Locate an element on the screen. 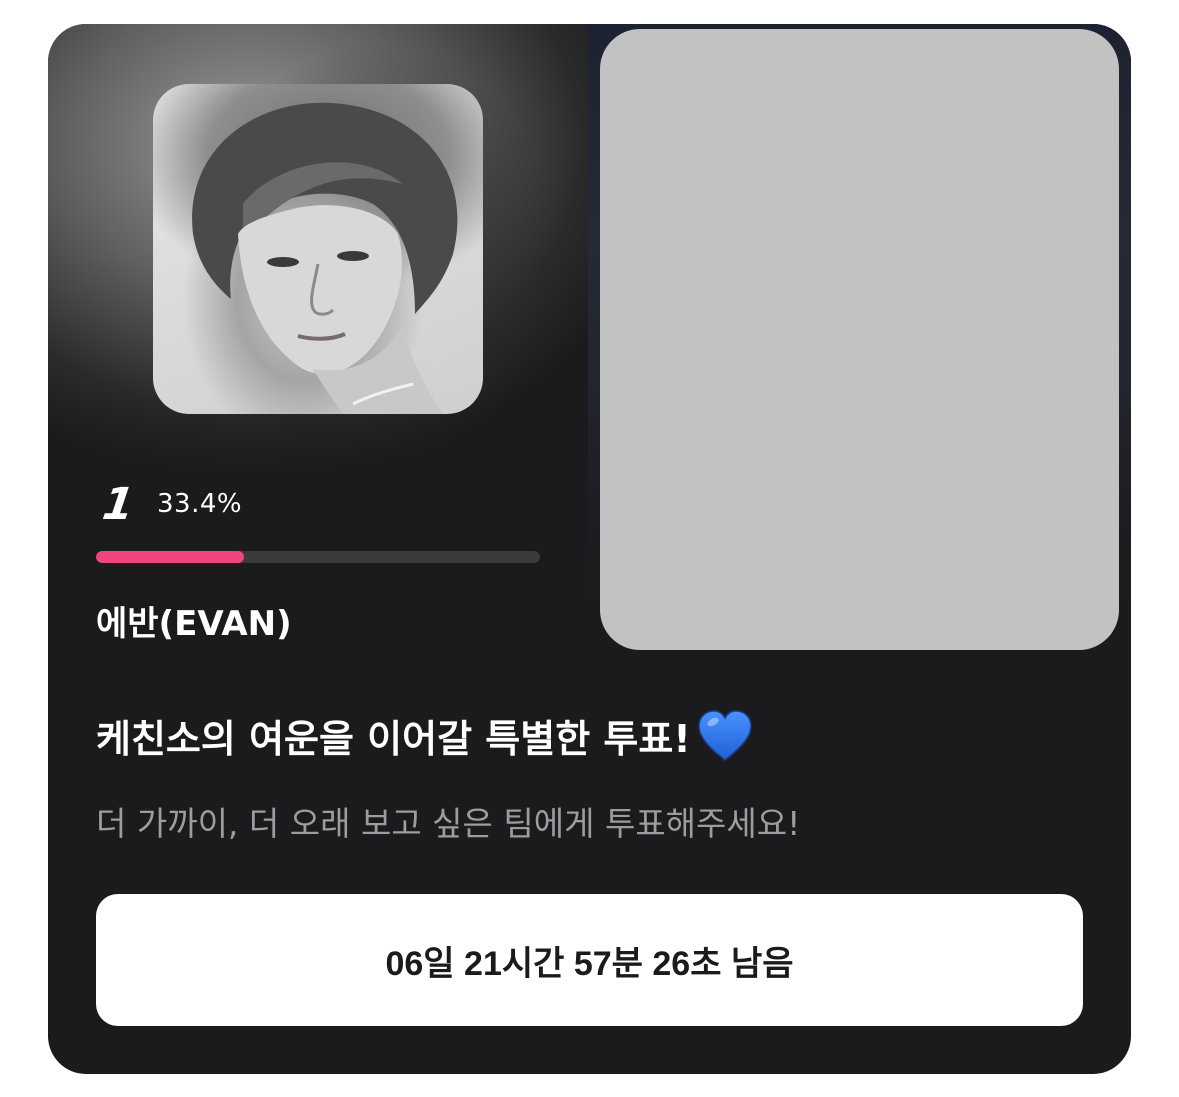  candidate-photo is located at coordinates (318, 249).